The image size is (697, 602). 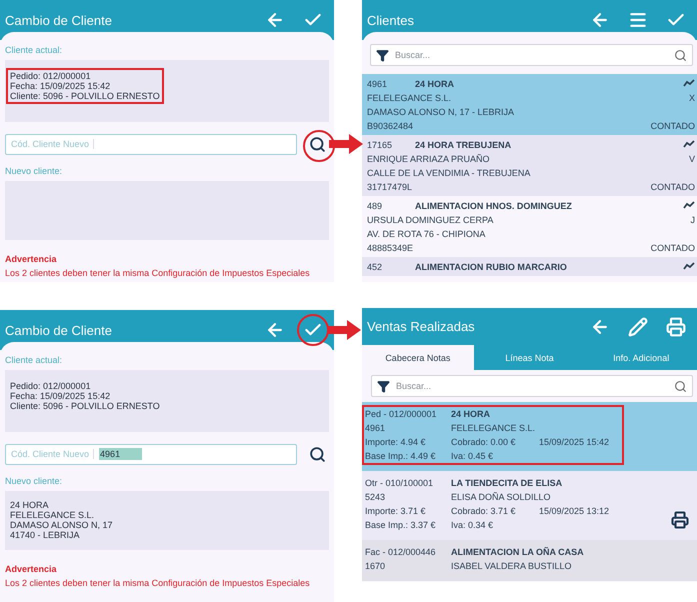 I want to click on client-row: 17165 24 HORA TREBUJENA ENRIQUE ARRIAZA PRUAÑO V CALLE DE LA VENDIMIA - TREBUJENA 31717479L CONTADO, so click(x=529, y=165).